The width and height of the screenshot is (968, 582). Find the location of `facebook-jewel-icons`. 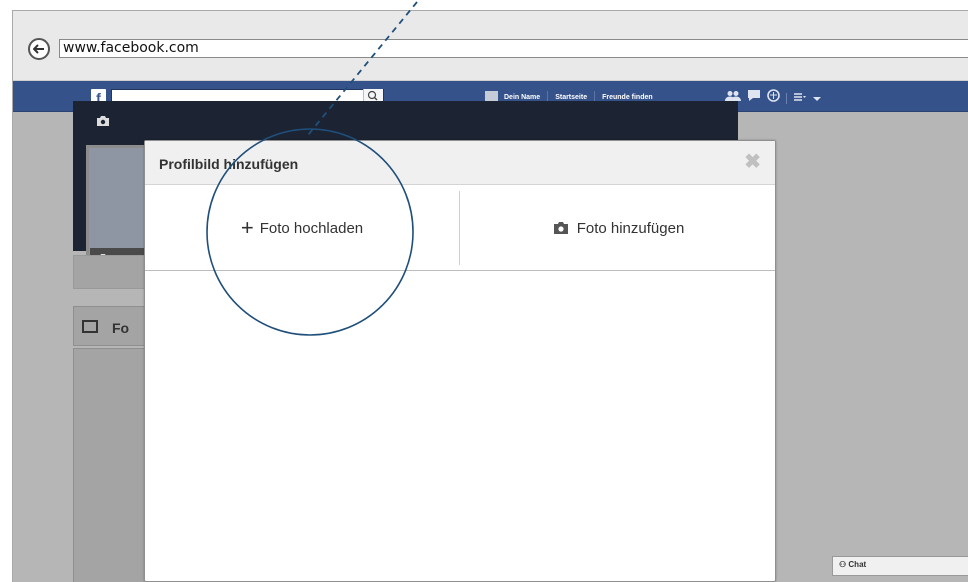

facebook-jewel-icons is located at coordinates (773, 98).